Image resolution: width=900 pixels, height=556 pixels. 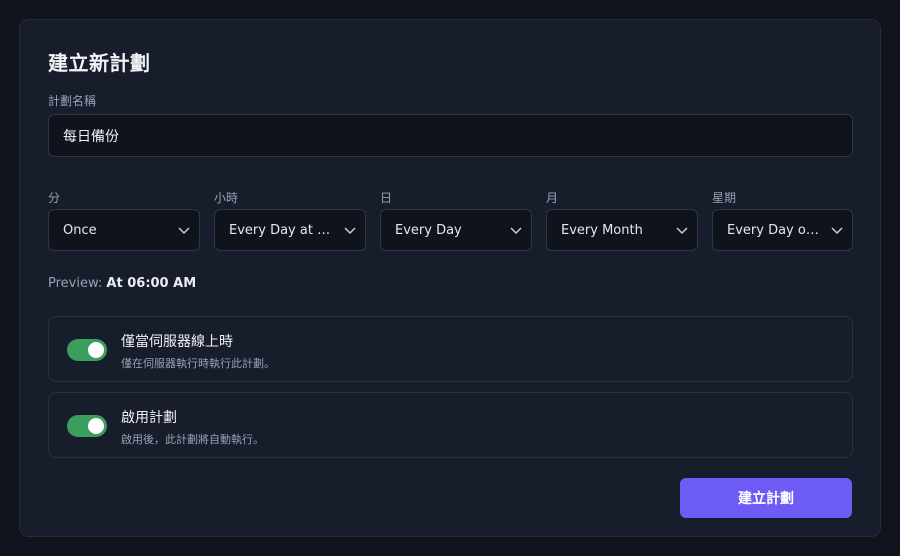 I want to click on weekday-select: Every Day of the Week, so click(x=782, y=230).